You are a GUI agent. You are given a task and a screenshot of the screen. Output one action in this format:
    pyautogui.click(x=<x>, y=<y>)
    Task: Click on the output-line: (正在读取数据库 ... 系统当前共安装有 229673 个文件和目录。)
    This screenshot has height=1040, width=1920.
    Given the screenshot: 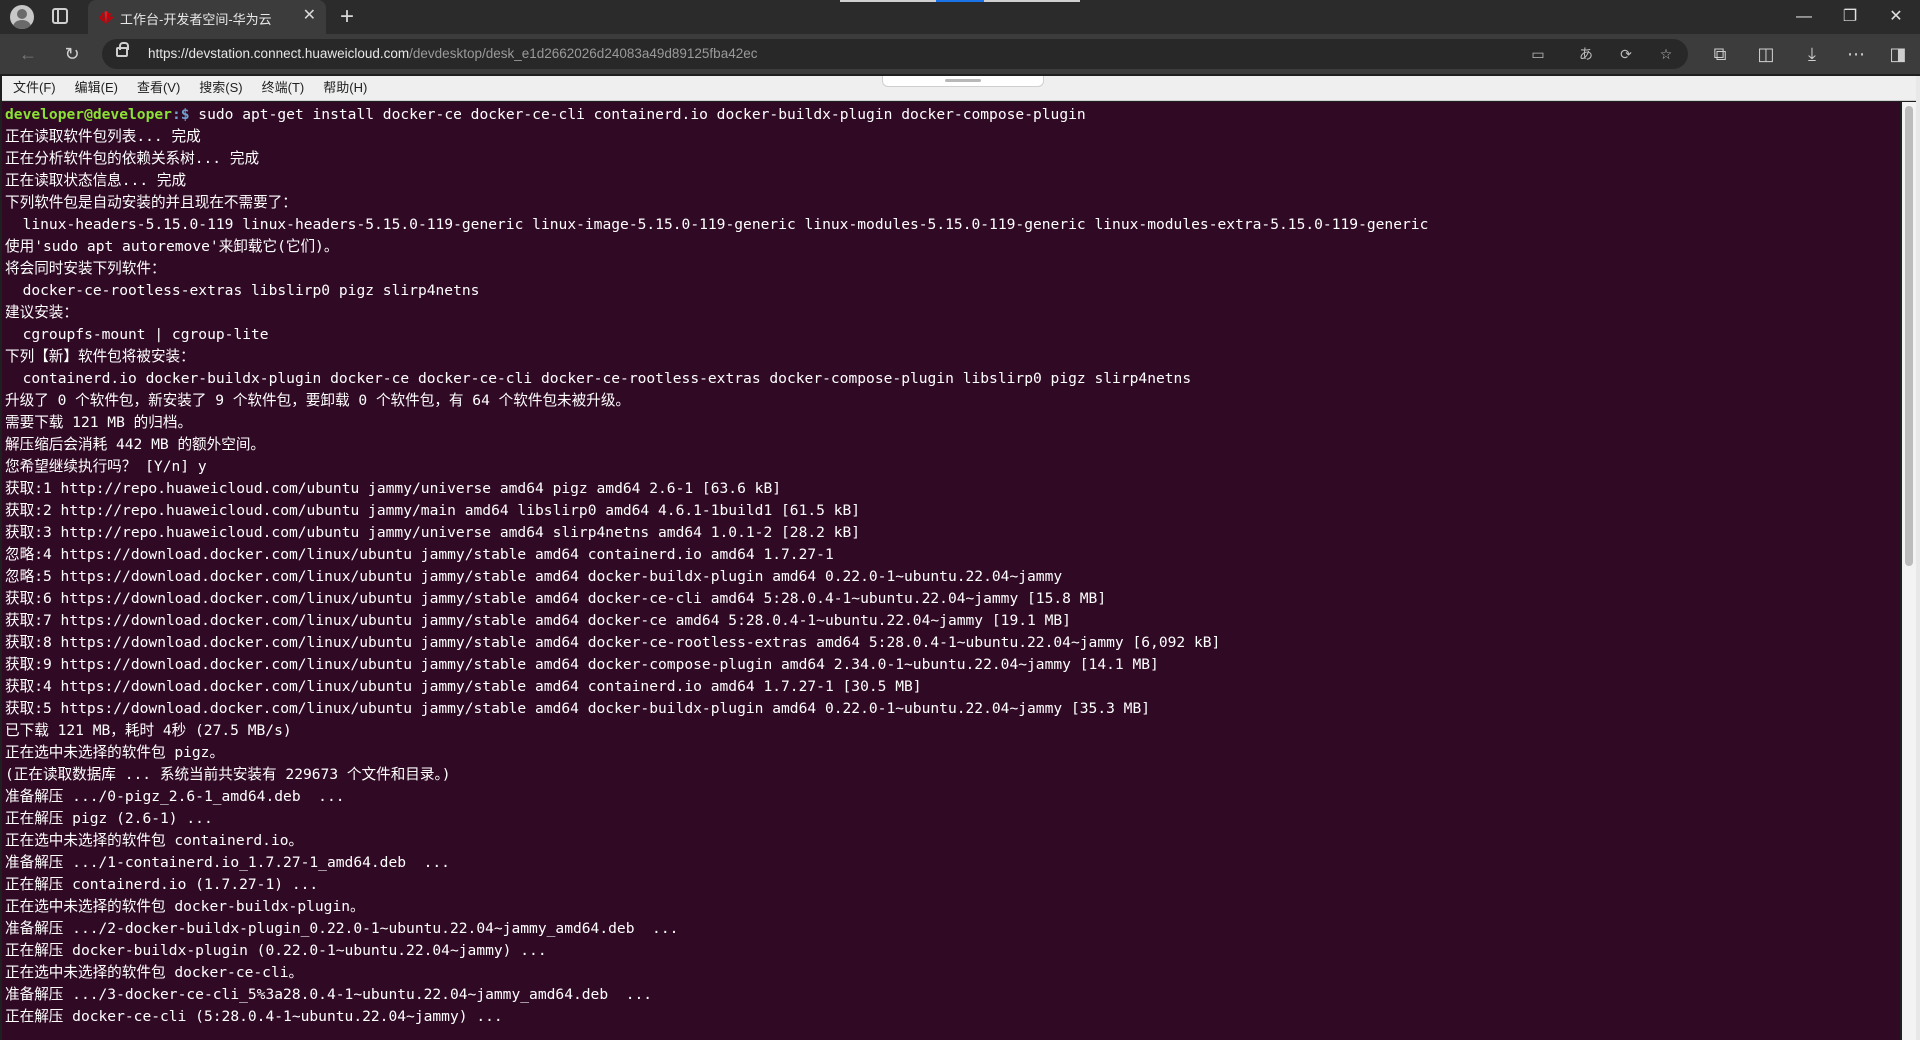 What is the action you would take?
    pyautogui.click(x=228, y=774)
    